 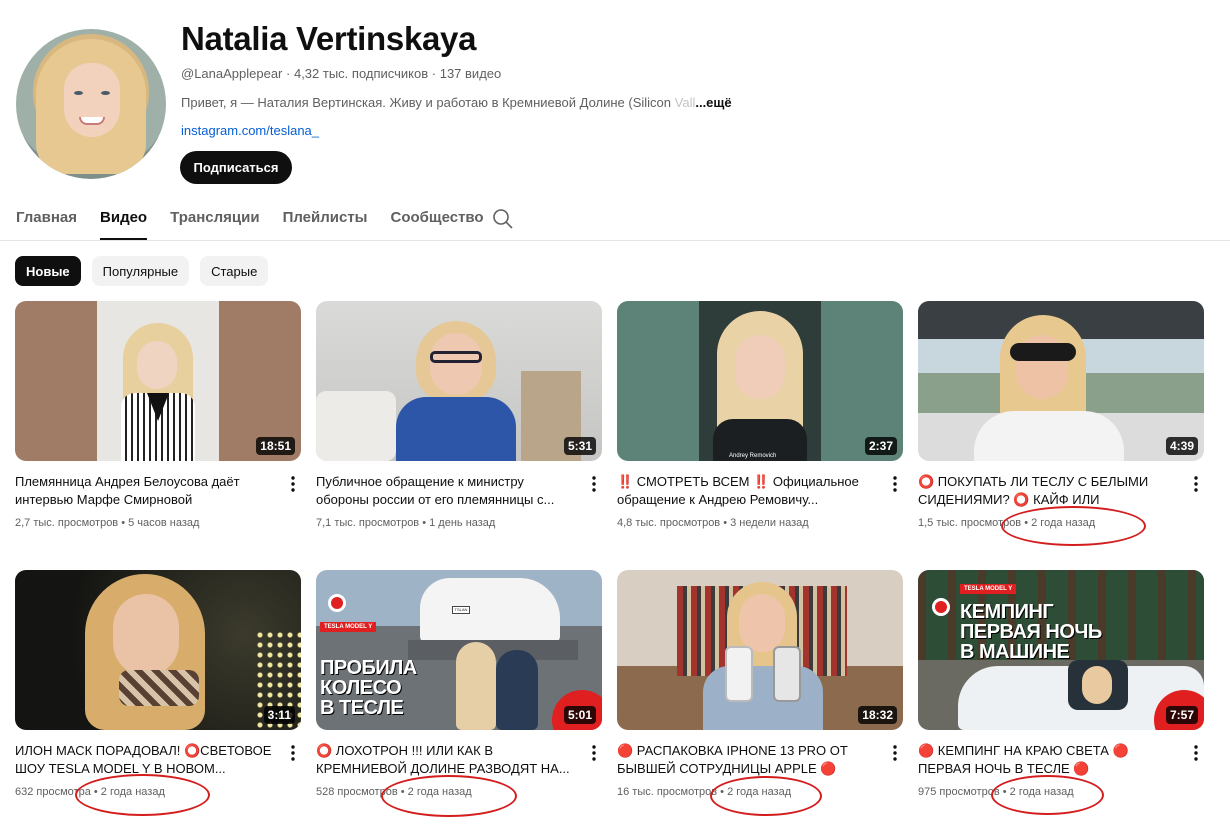 I want to click on license-plate: TSLAN, so click(x=461, y=610).